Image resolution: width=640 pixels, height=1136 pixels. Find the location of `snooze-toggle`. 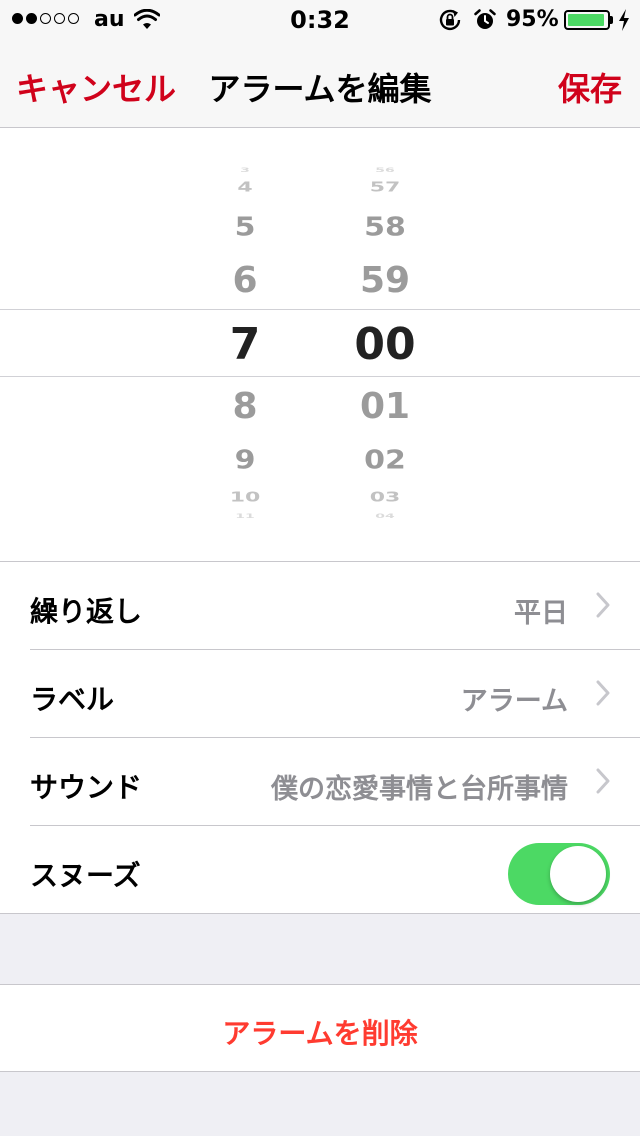

snooze-toggle is located at coordinates (559, 874).